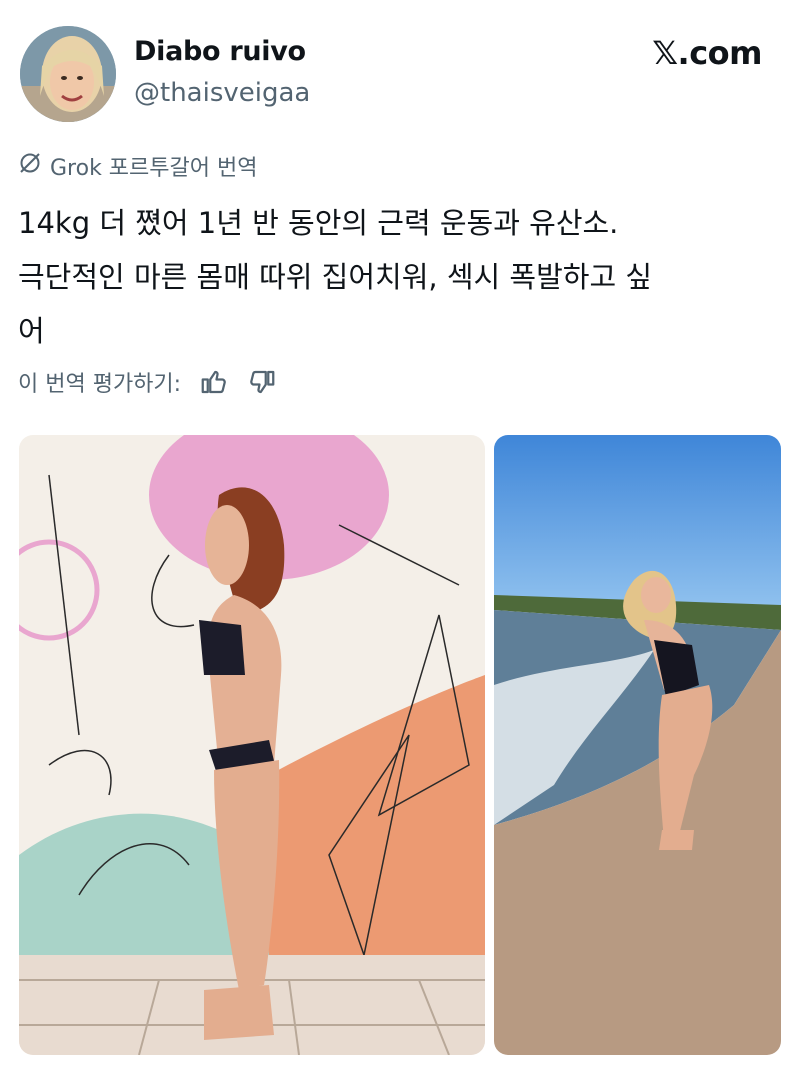 Image resolution: width=800 pixels, height=1087 pixels. Describe the element at coordinates (31, 331) in the screenshot. I see `tweet-line: 어` at that location.